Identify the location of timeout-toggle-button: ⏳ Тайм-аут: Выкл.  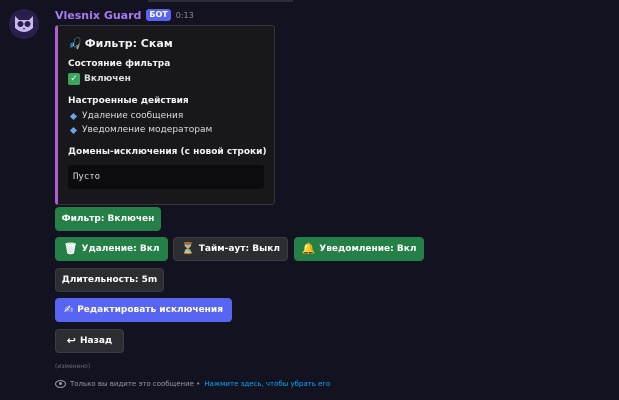
(230, 249).